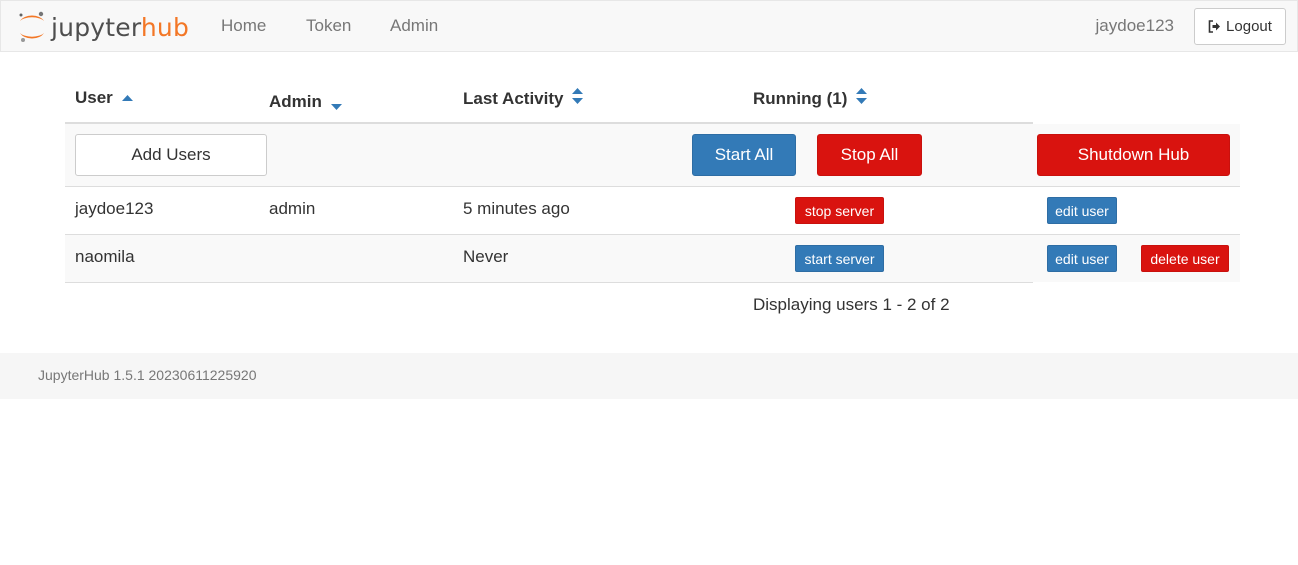  I want to click on logout-button: Logout, so click(1240, 26).